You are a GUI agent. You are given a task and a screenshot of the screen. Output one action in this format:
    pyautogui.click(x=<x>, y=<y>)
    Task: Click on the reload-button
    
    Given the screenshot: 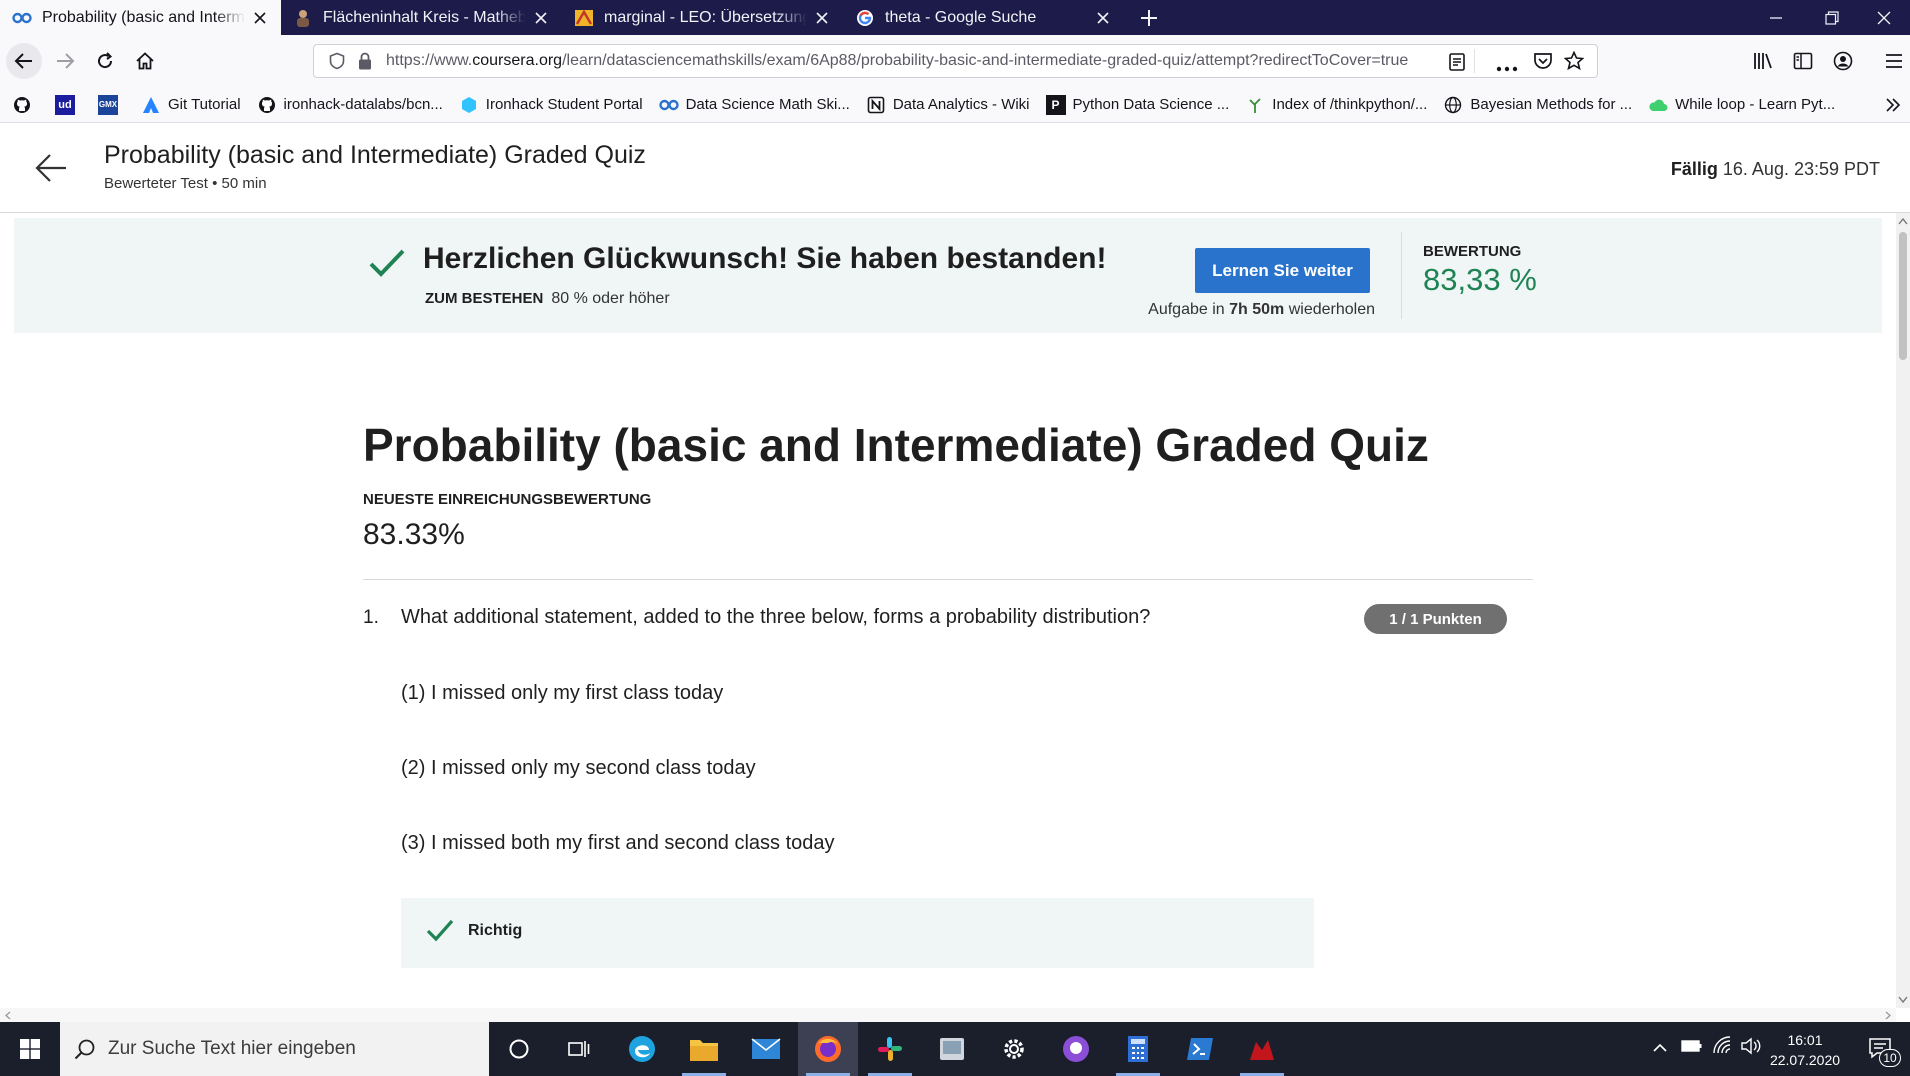 What is the action you would take?
    pyautogui.click(x=105, y=61)
    